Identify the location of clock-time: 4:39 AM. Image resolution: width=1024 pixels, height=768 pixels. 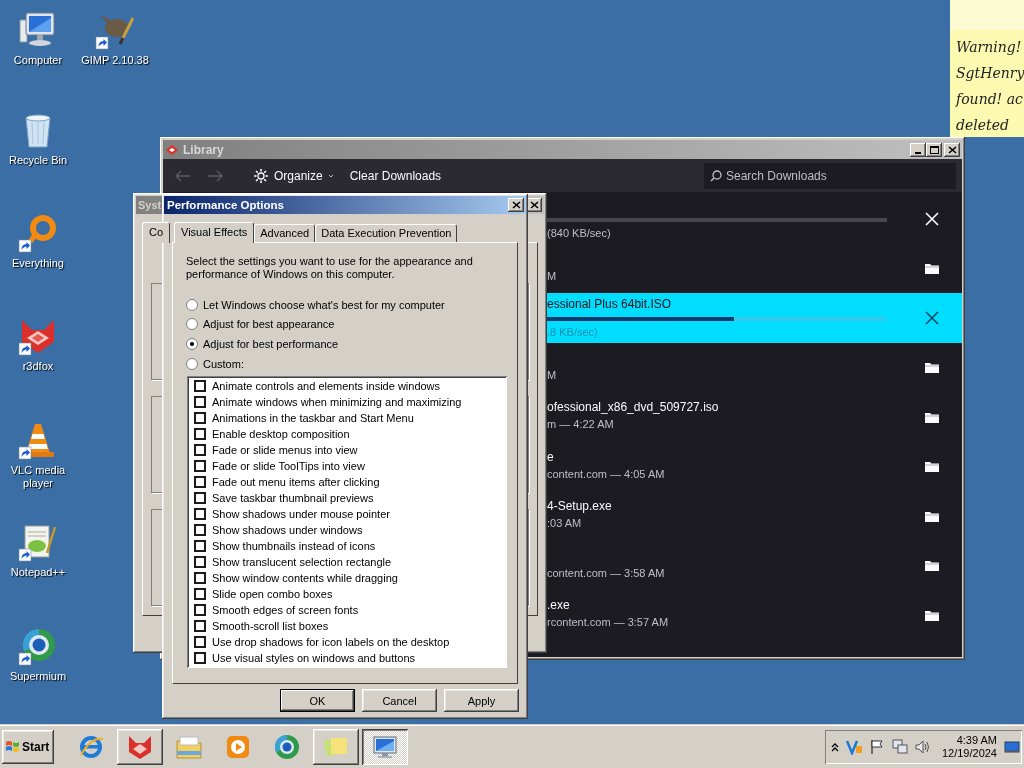
(976, 740).